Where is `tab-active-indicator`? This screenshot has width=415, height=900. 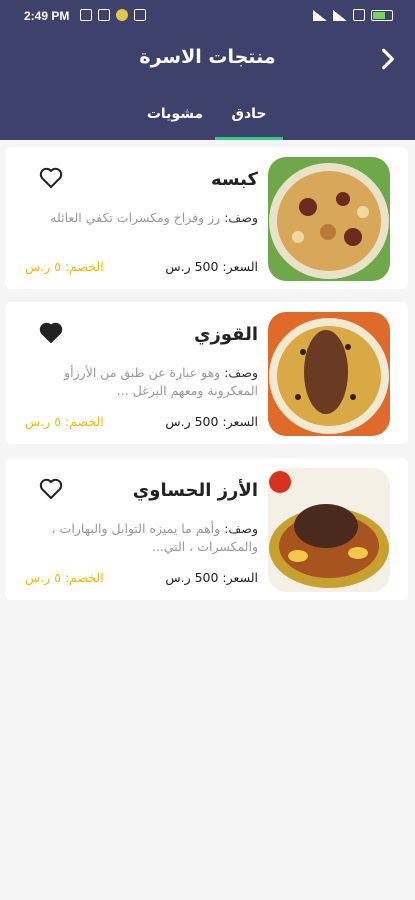
tab-active-indicator is located at coordinates (249, 138).